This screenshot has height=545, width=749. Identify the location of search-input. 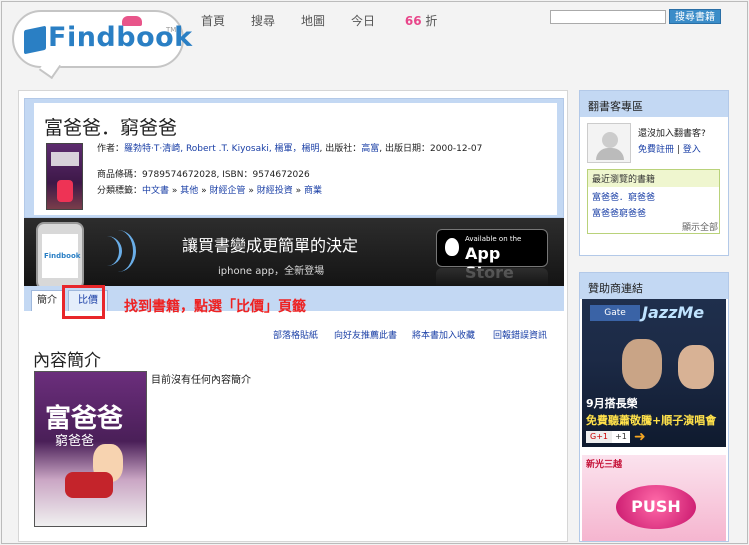
(608, 17).